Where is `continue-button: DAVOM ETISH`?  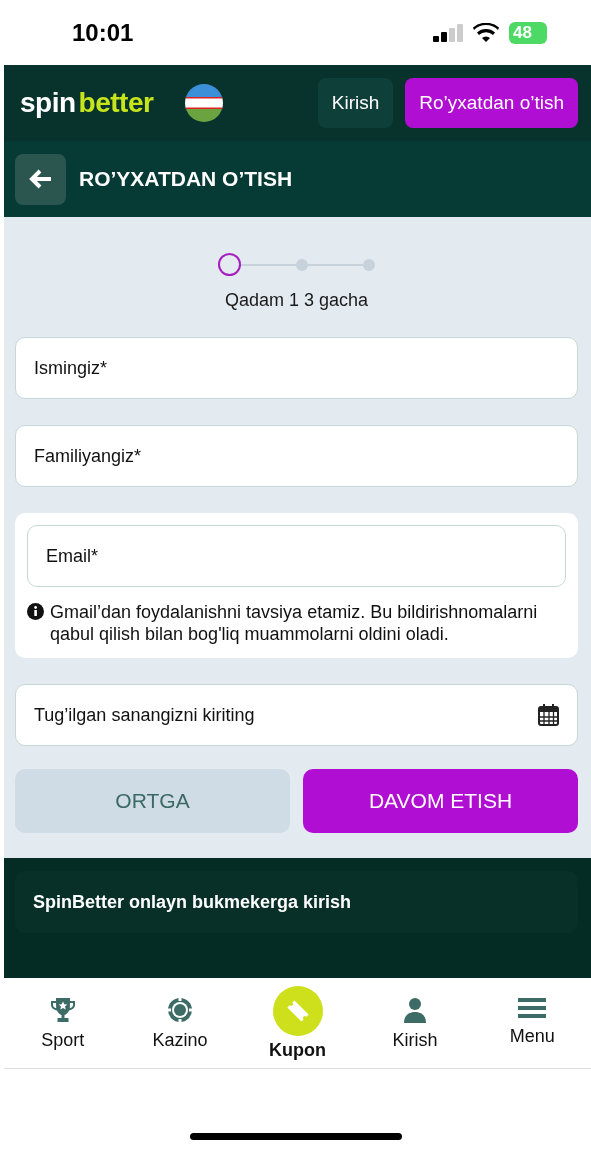 continue-button: DAVOM ETISH is located at coordinates (440, 801).